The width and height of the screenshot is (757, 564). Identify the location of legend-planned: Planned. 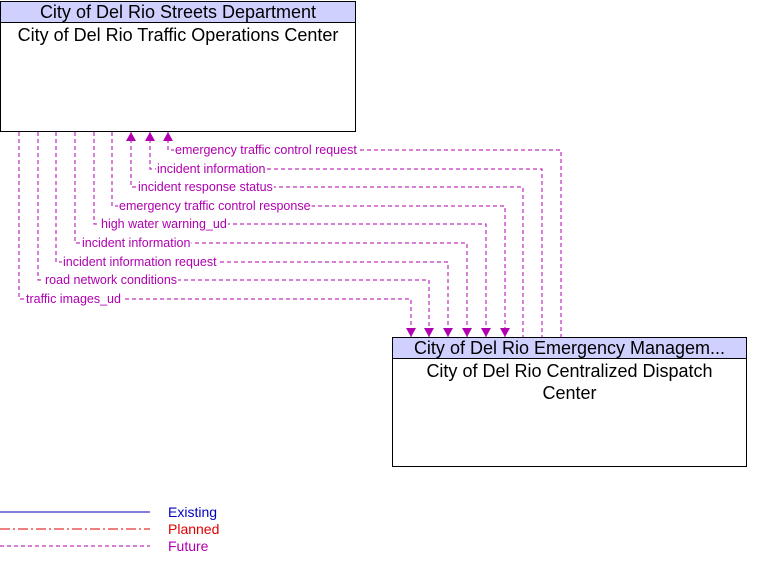
(194, 529).